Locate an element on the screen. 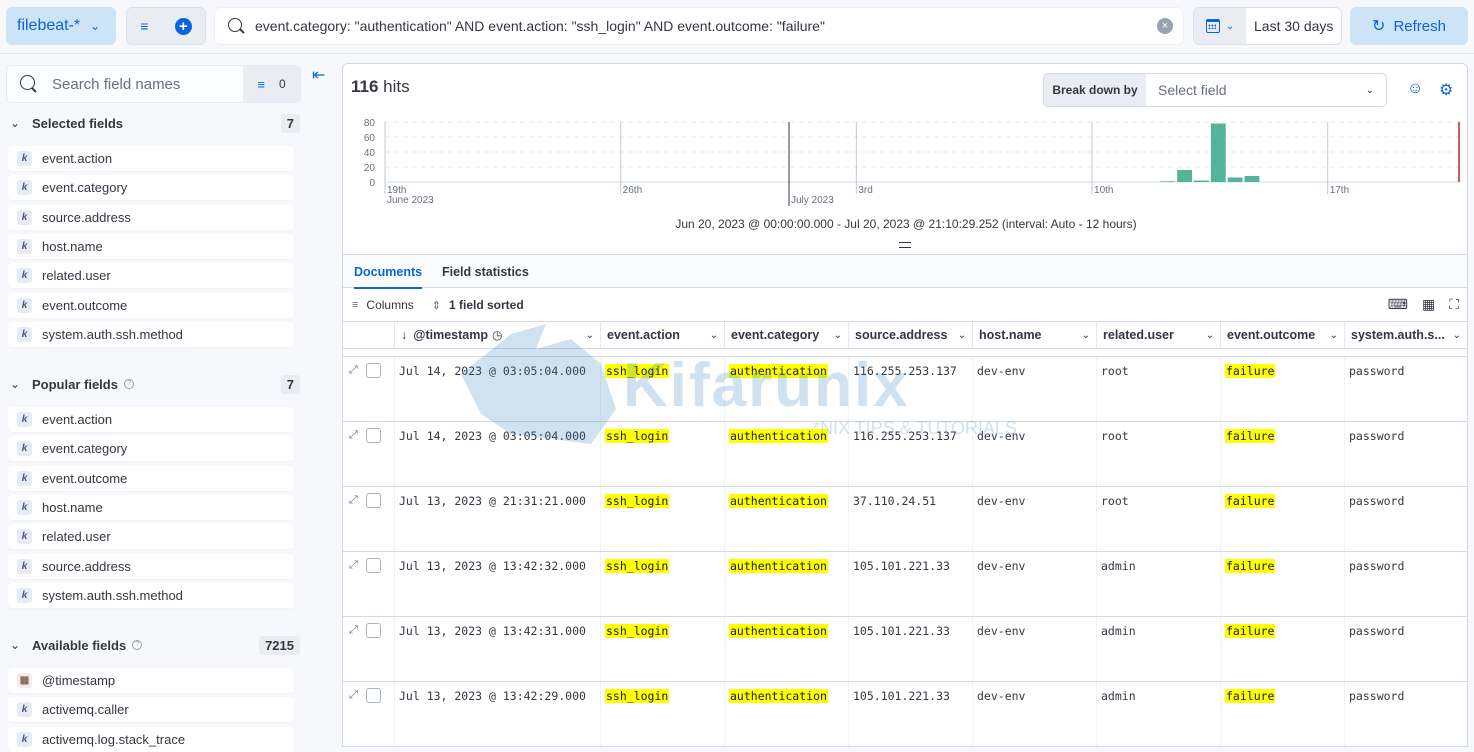  cell-timestamp: Jul 13, 2023 @ 13:42:29.000 is located at coordinates (498, 714).